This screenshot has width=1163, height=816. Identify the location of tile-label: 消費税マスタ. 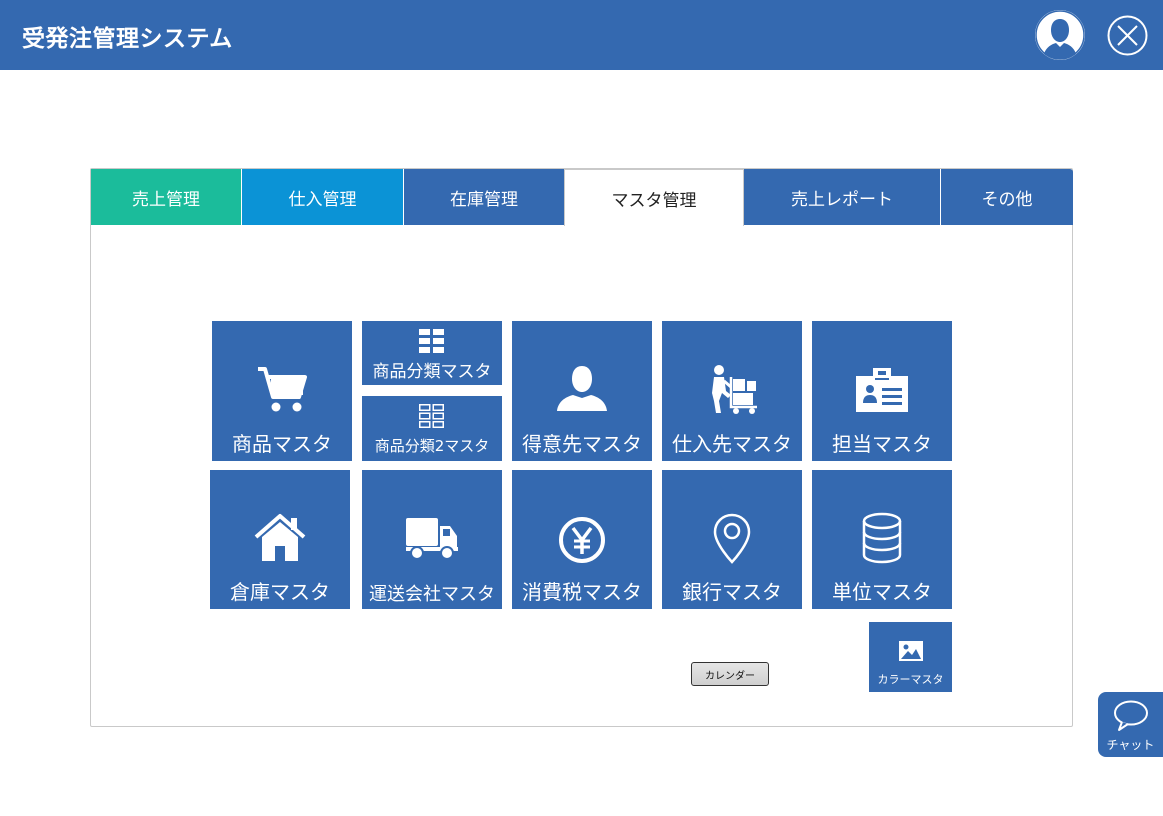
(582, 592).